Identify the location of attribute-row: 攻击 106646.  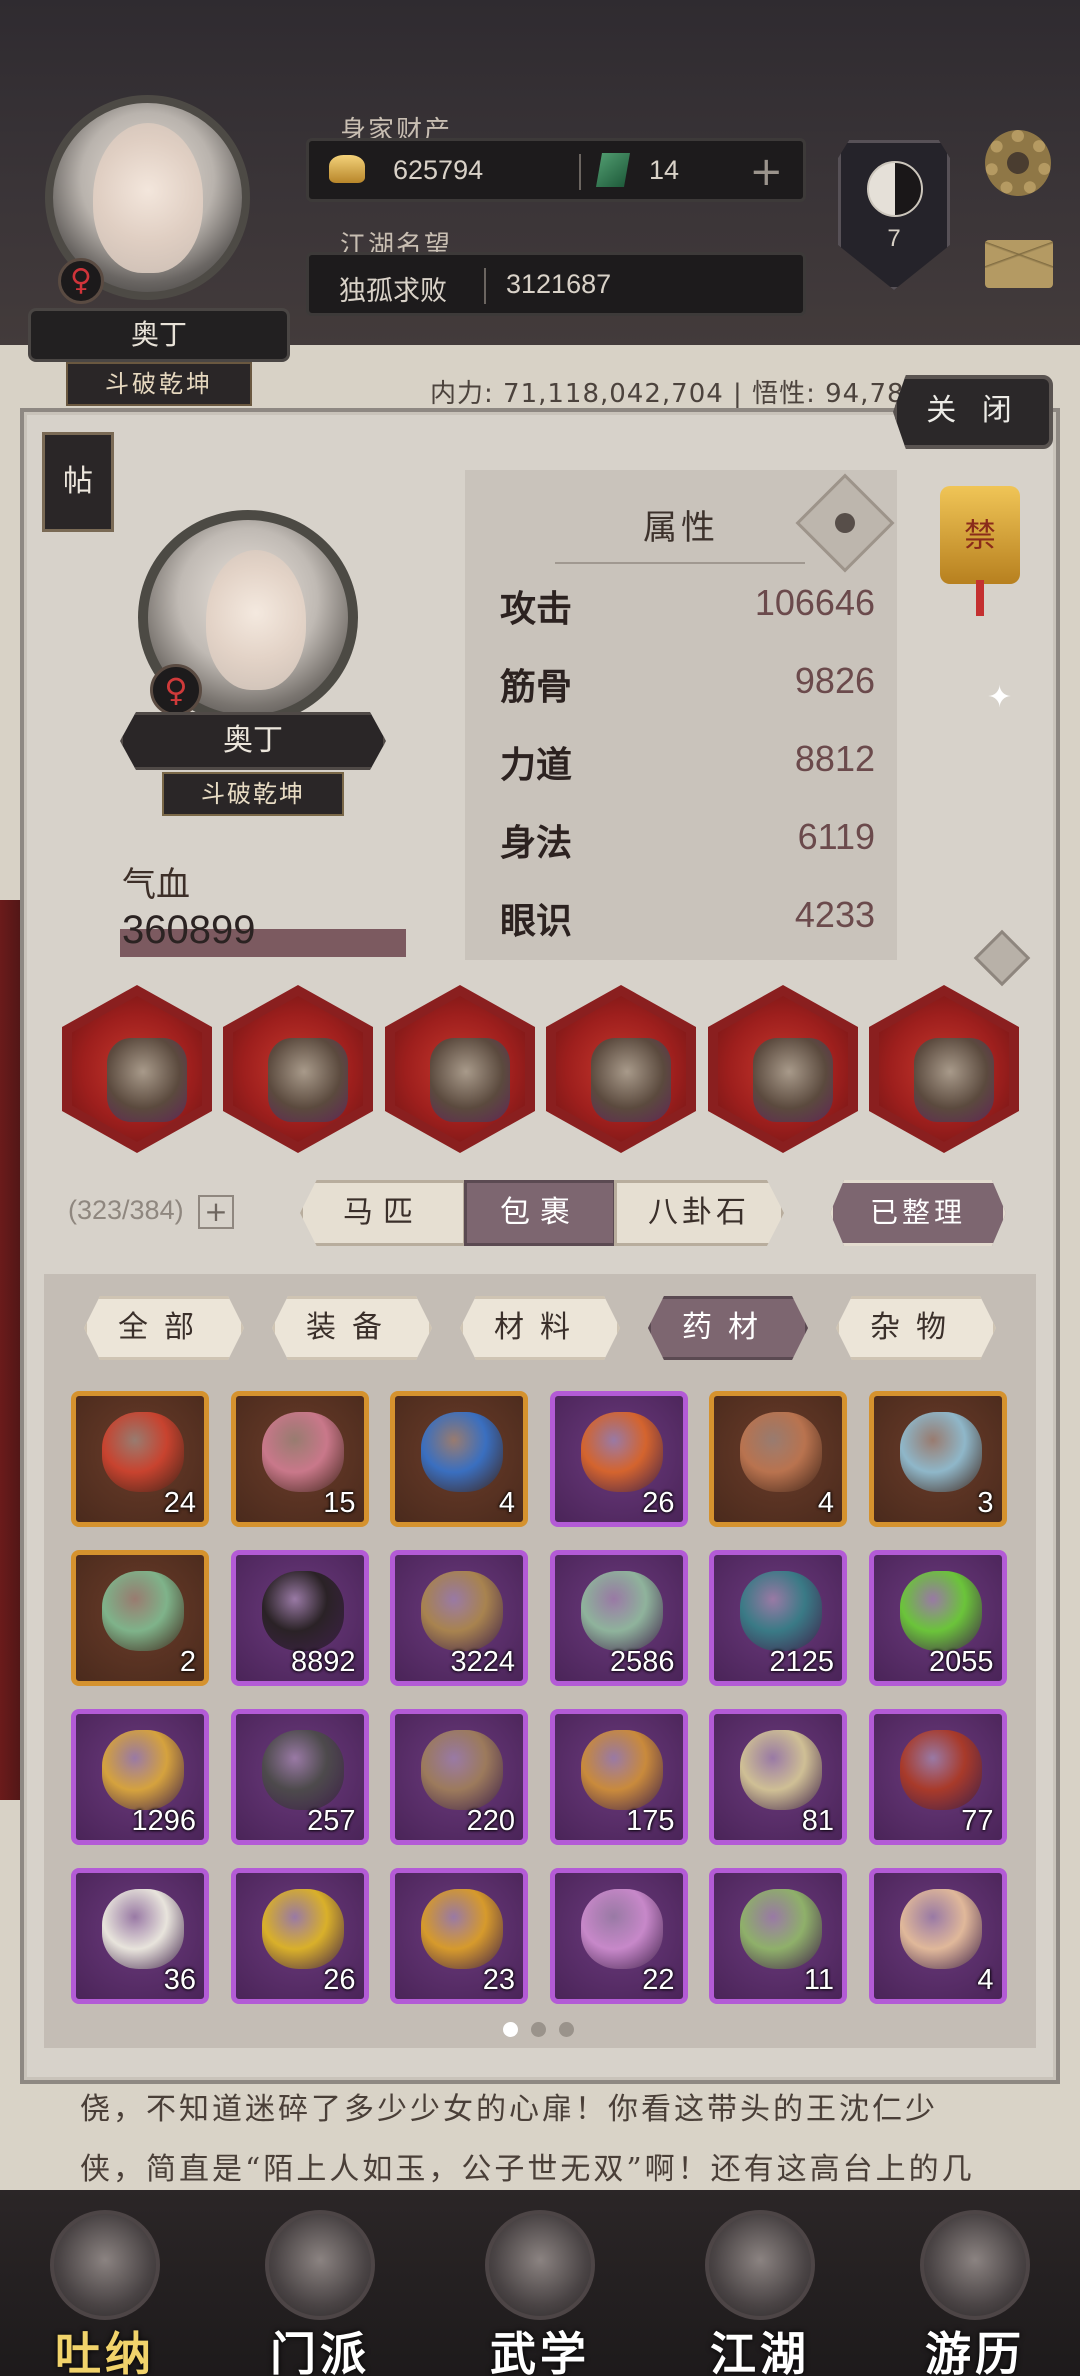
(687, 610).